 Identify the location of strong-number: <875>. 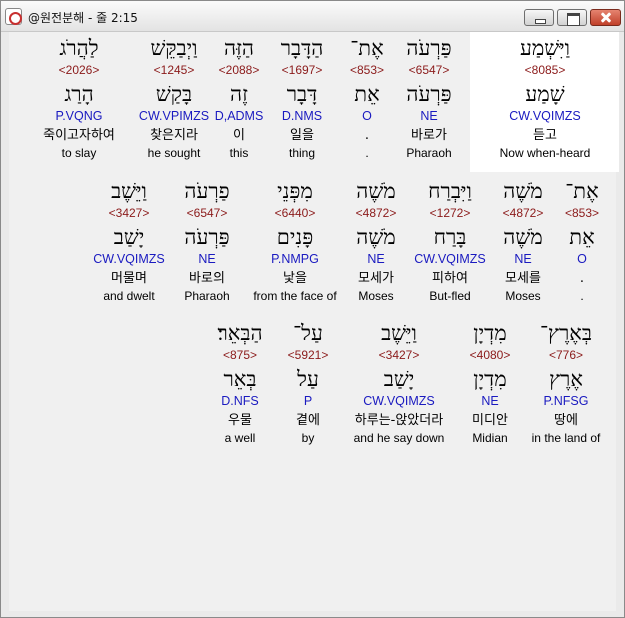
(240, 355).